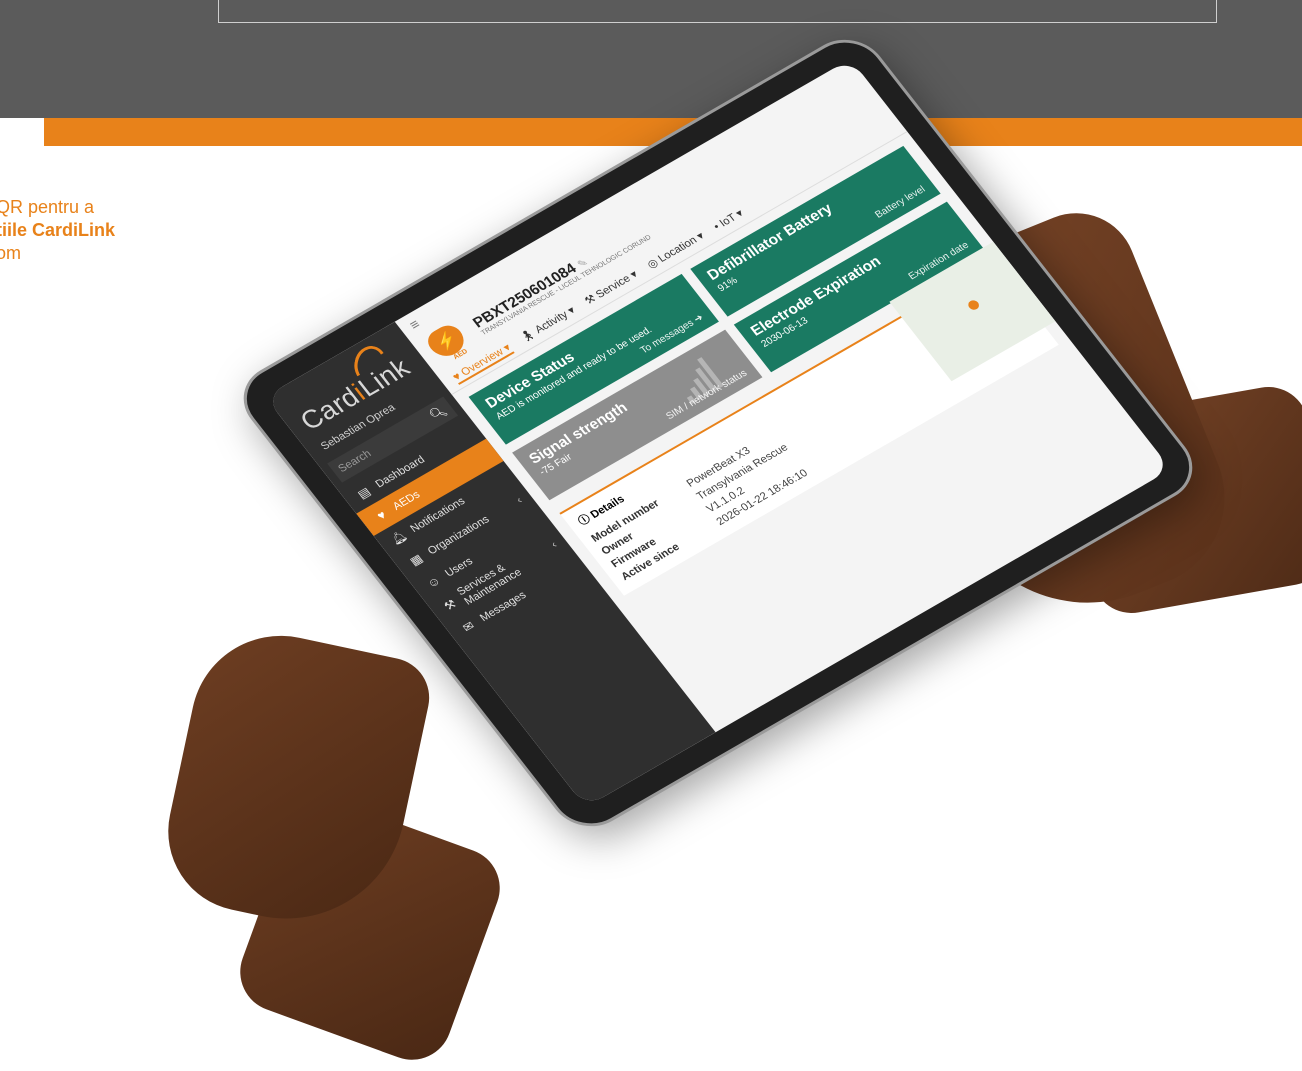 The image size is (1302, 1071). Describe the element at coordinates (398, 537) in the screenshot. I see `bell-icon: 🔔︎` at that location.